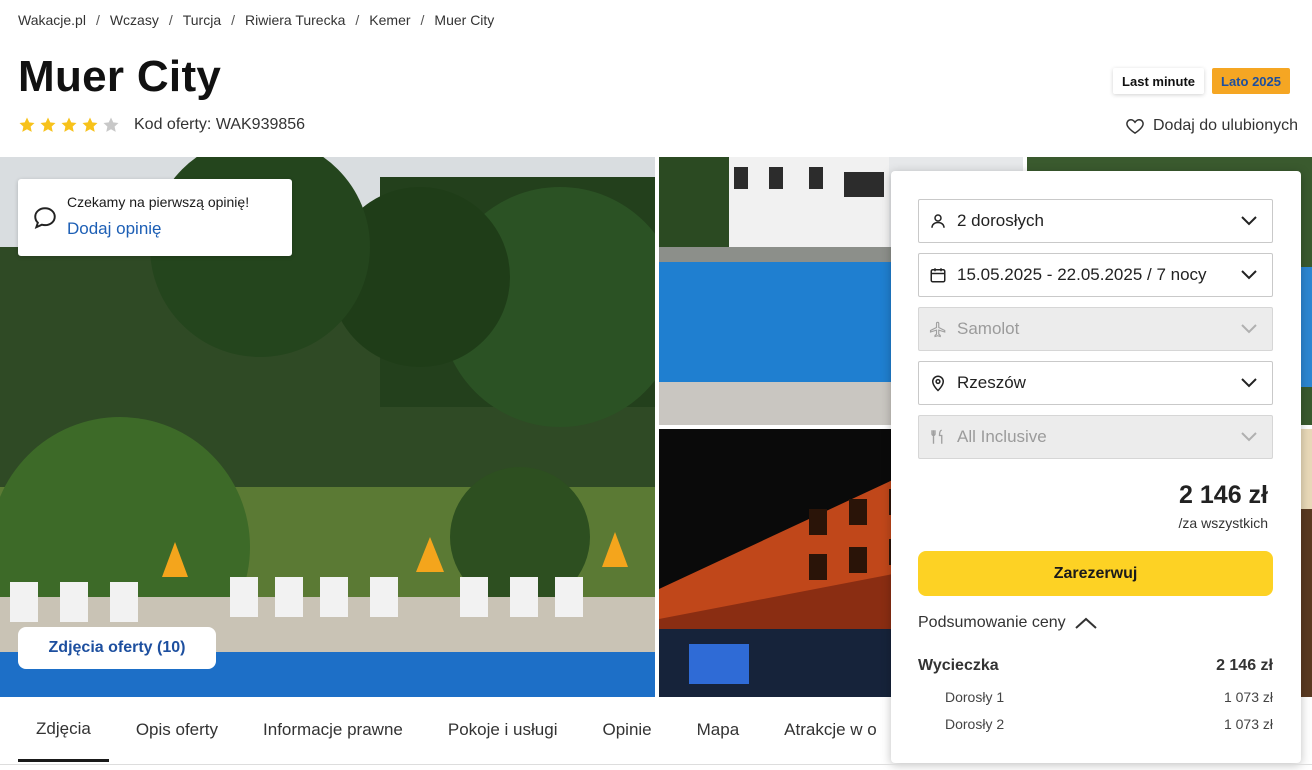  What do you see at coordinates (958, 665) in the screenshot?
I see `summary-trip-label: Wycieczka` at bounding box center [958, 665].